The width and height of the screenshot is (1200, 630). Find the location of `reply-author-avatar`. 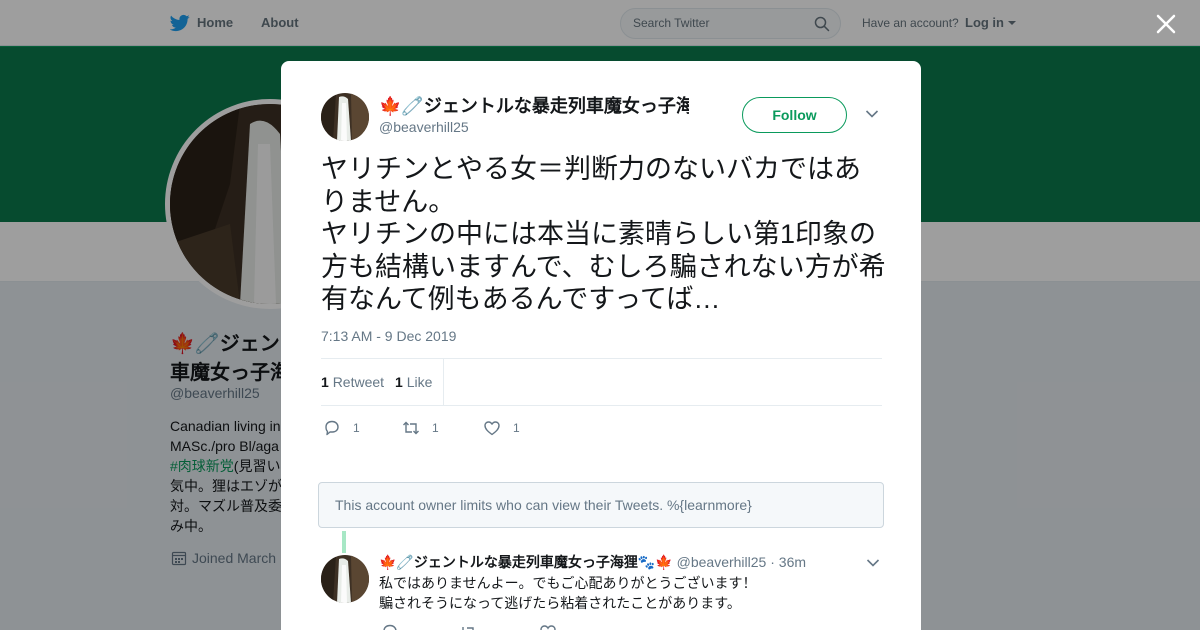

reply-author-avatar is located at coordinates (345, 579).